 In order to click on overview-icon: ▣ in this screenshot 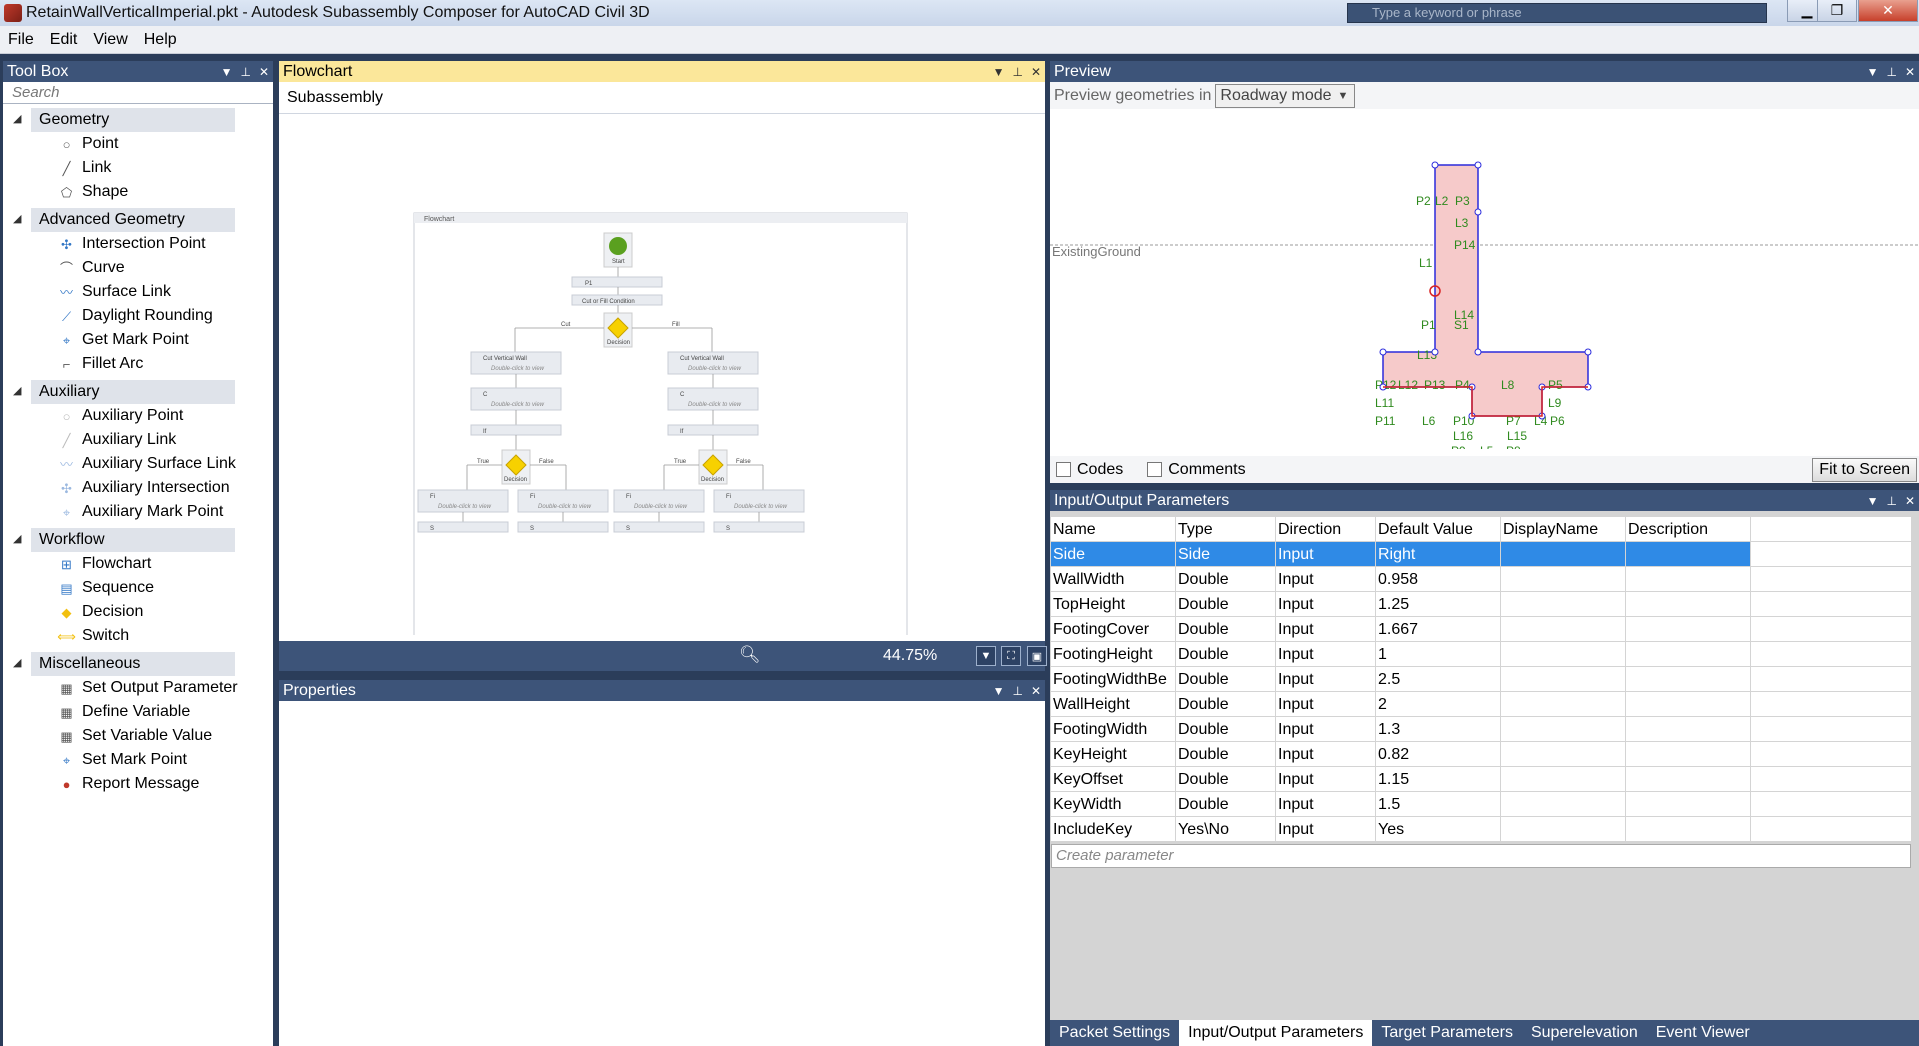, I will do `click(1037, 656)`.